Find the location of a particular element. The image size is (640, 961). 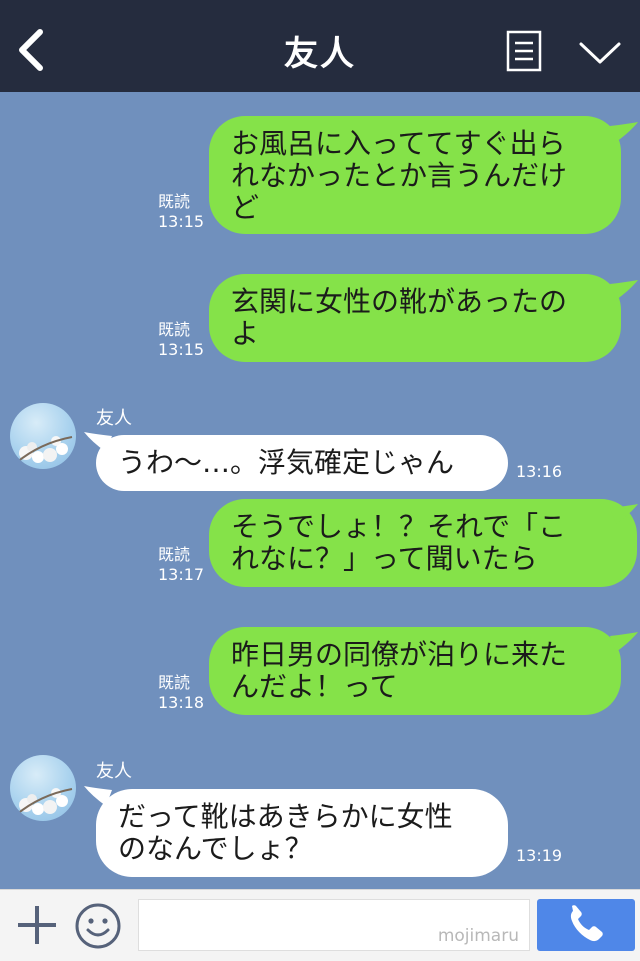

message-meta: 既読 13:18 is located at coordinates (181, 693).